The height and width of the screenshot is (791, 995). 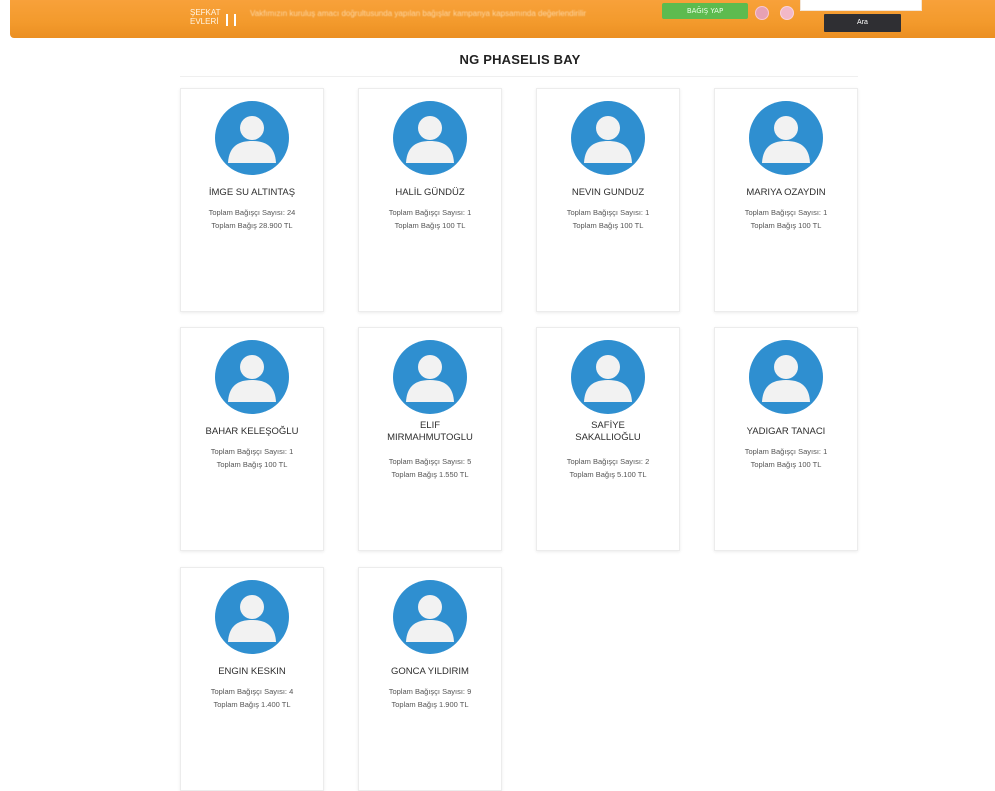 I want to click on donation-total: Toplam Bağış 1.900 TL, so click(x=430, y=704).